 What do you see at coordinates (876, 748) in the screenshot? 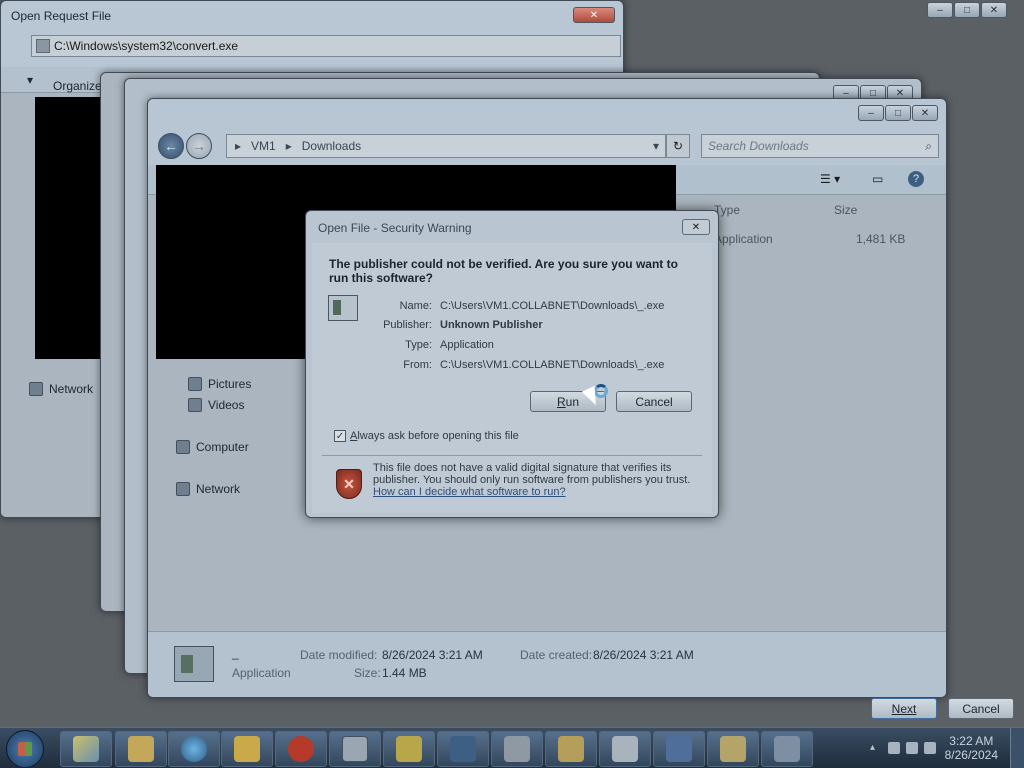
I see `chevron-up-icon: ▴` at bounding box center [876, 748].